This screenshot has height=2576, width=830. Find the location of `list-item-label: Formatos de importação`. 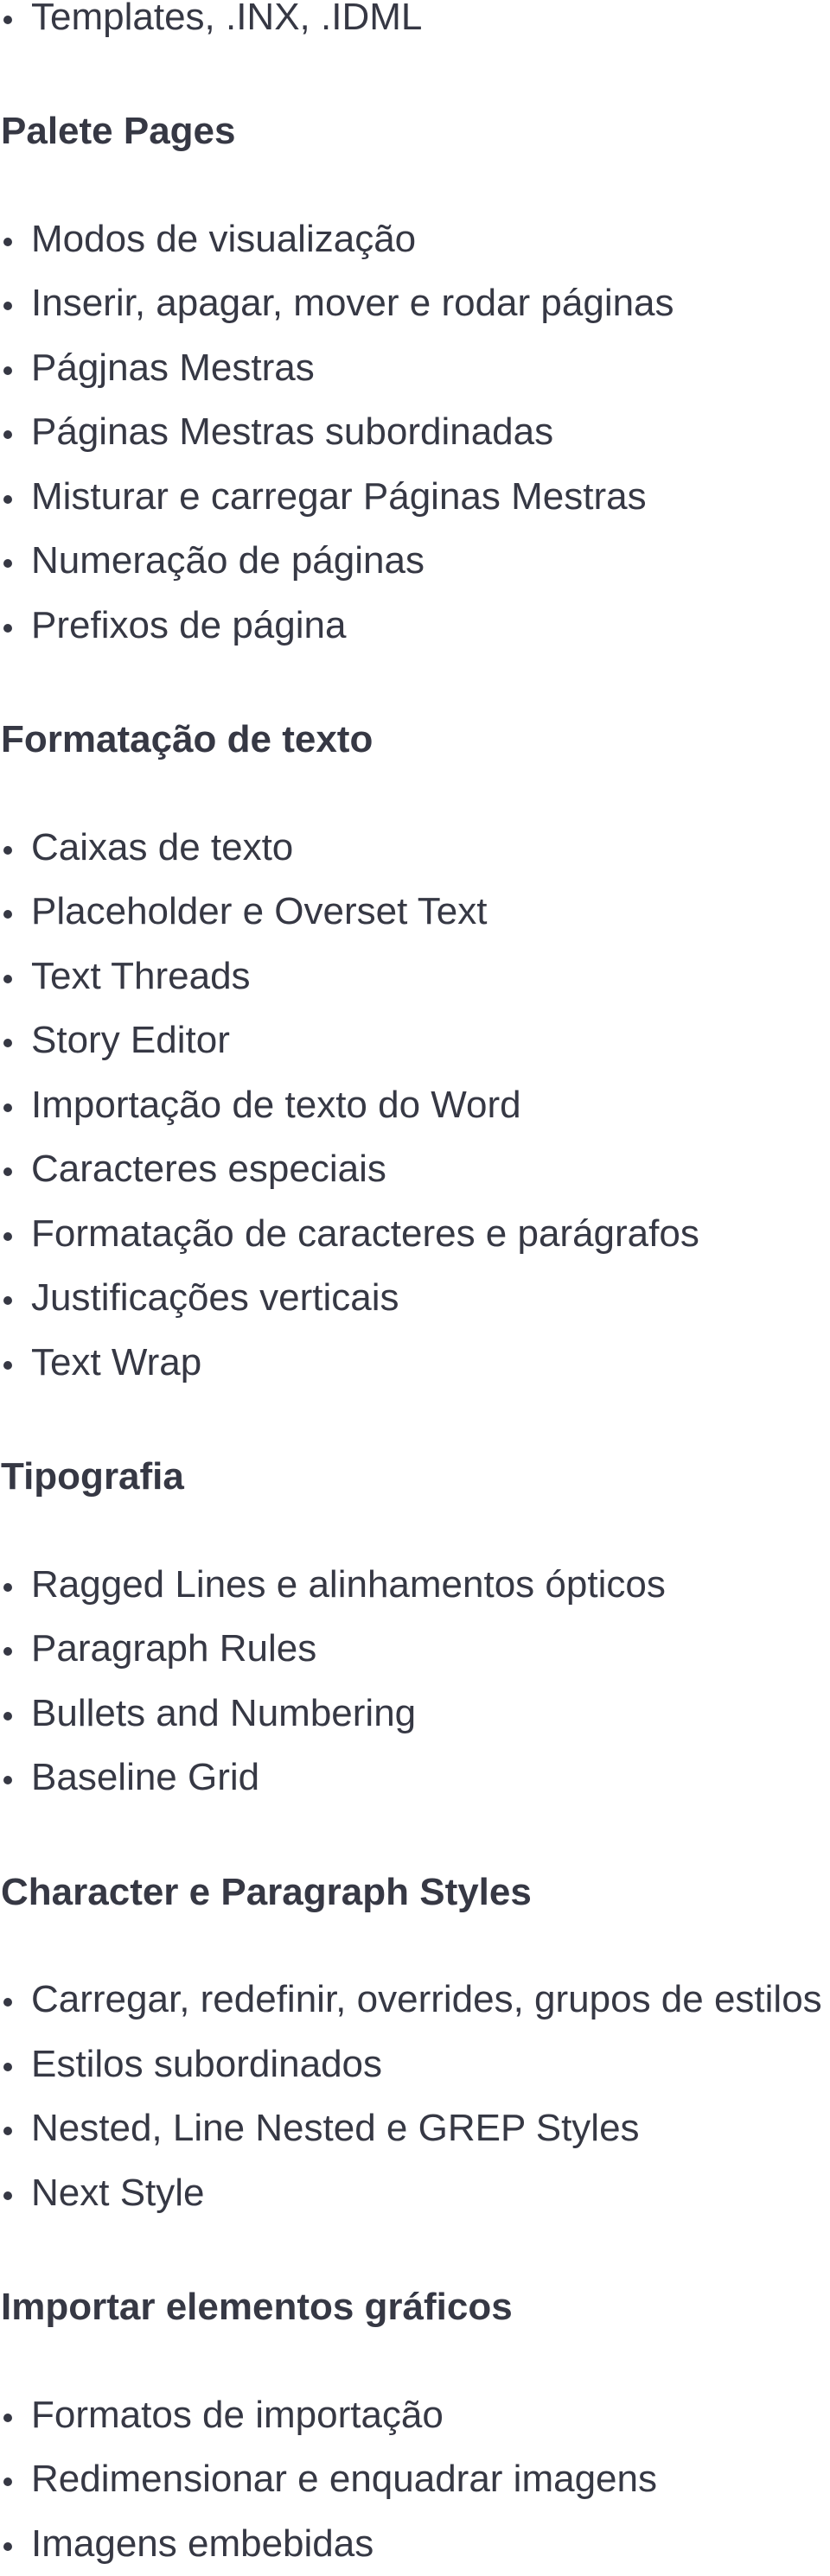

list-item-label: Formatos de importação is located at coordinates (237, 2415).